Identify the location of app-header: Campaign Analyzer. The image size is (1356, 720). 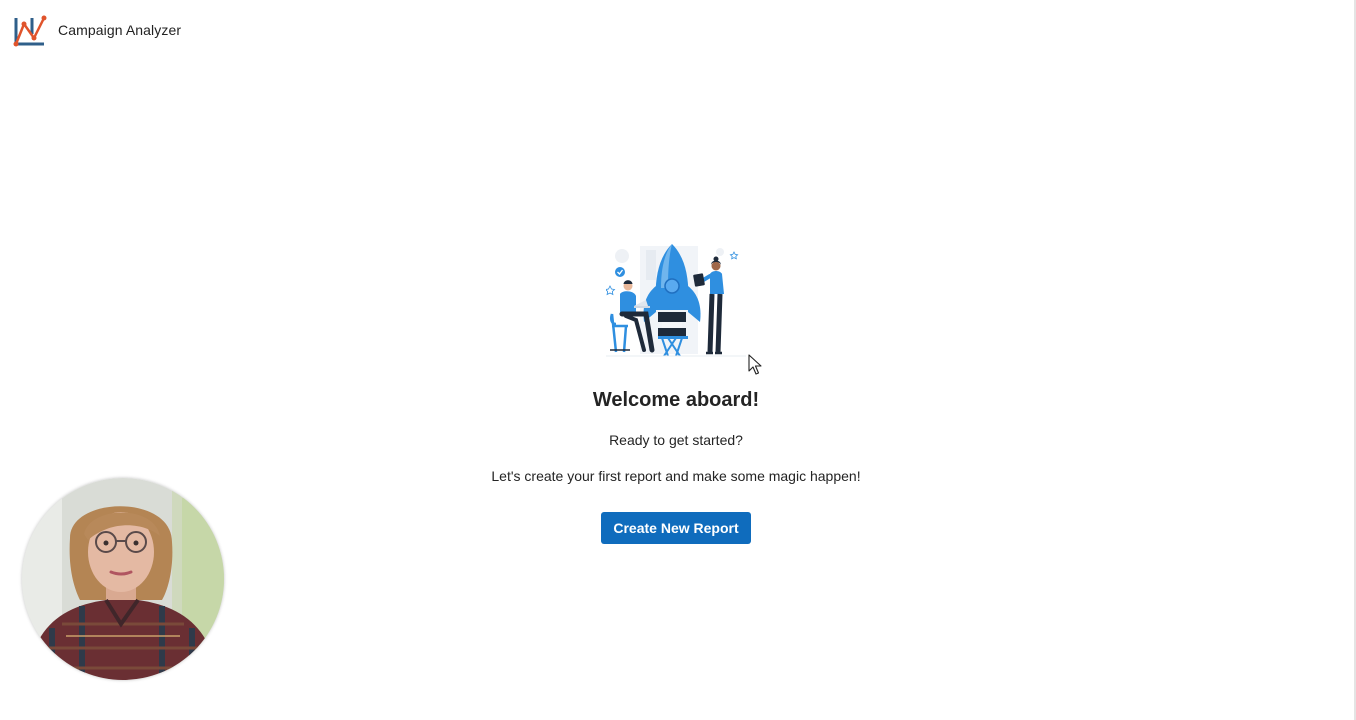
(96, 30).